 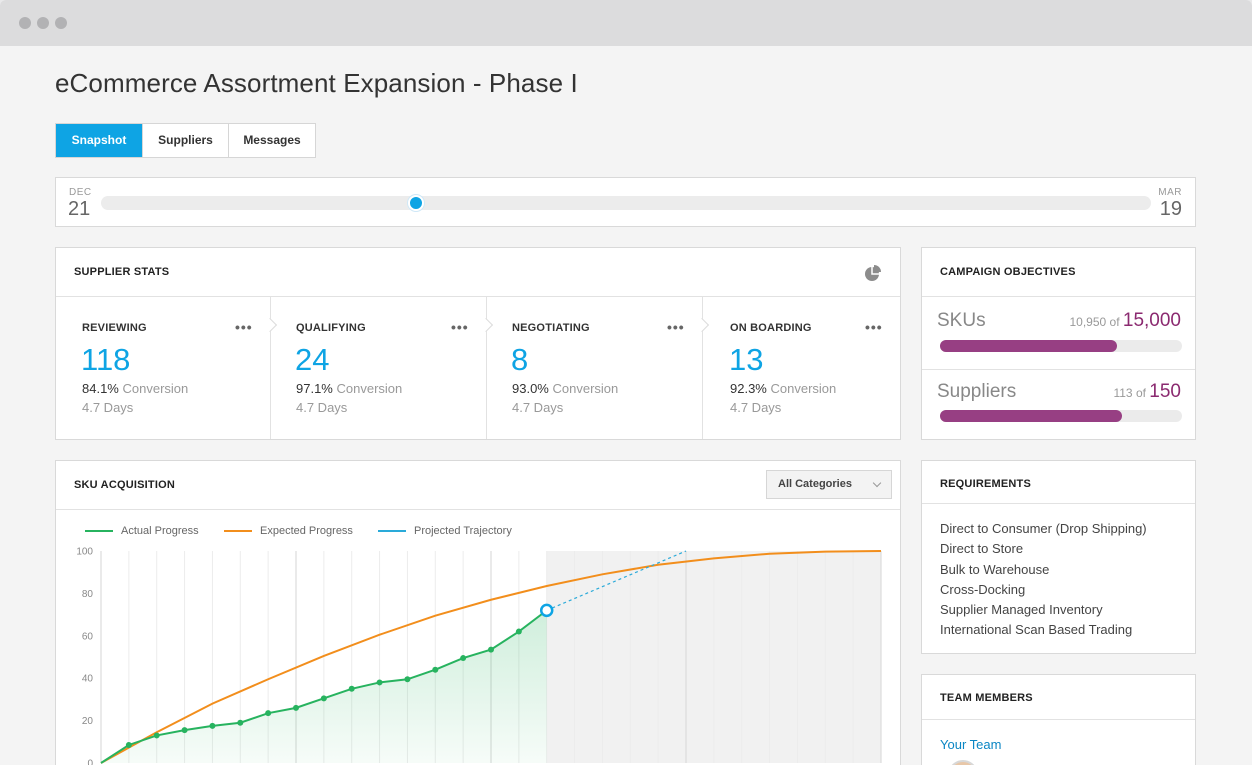 I want to click on category-select: All Categories, so click(x=829, y=484).